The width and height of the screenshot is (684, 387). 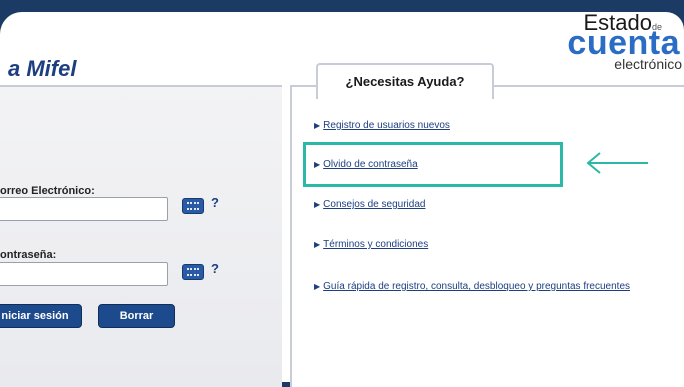 What do you see at coordinates (369, 204) in the screenshot?
I see `security-tips-link: ▶ Consejos de seguridad` at bounding box center [369, 204].